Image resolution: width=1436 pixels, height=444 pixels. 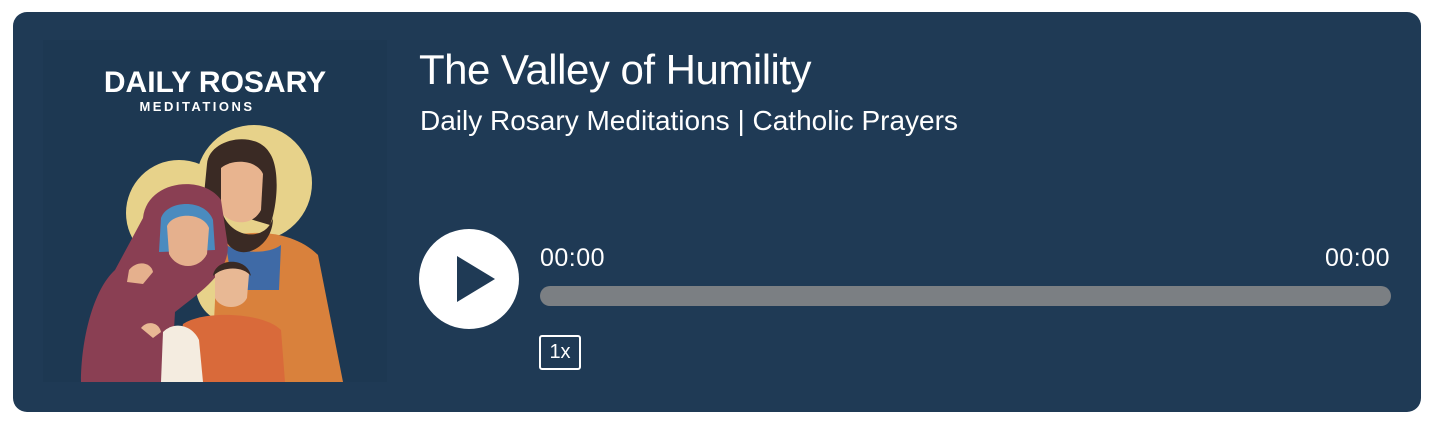 I want to click on play-icon, so click(x=476, y=279).